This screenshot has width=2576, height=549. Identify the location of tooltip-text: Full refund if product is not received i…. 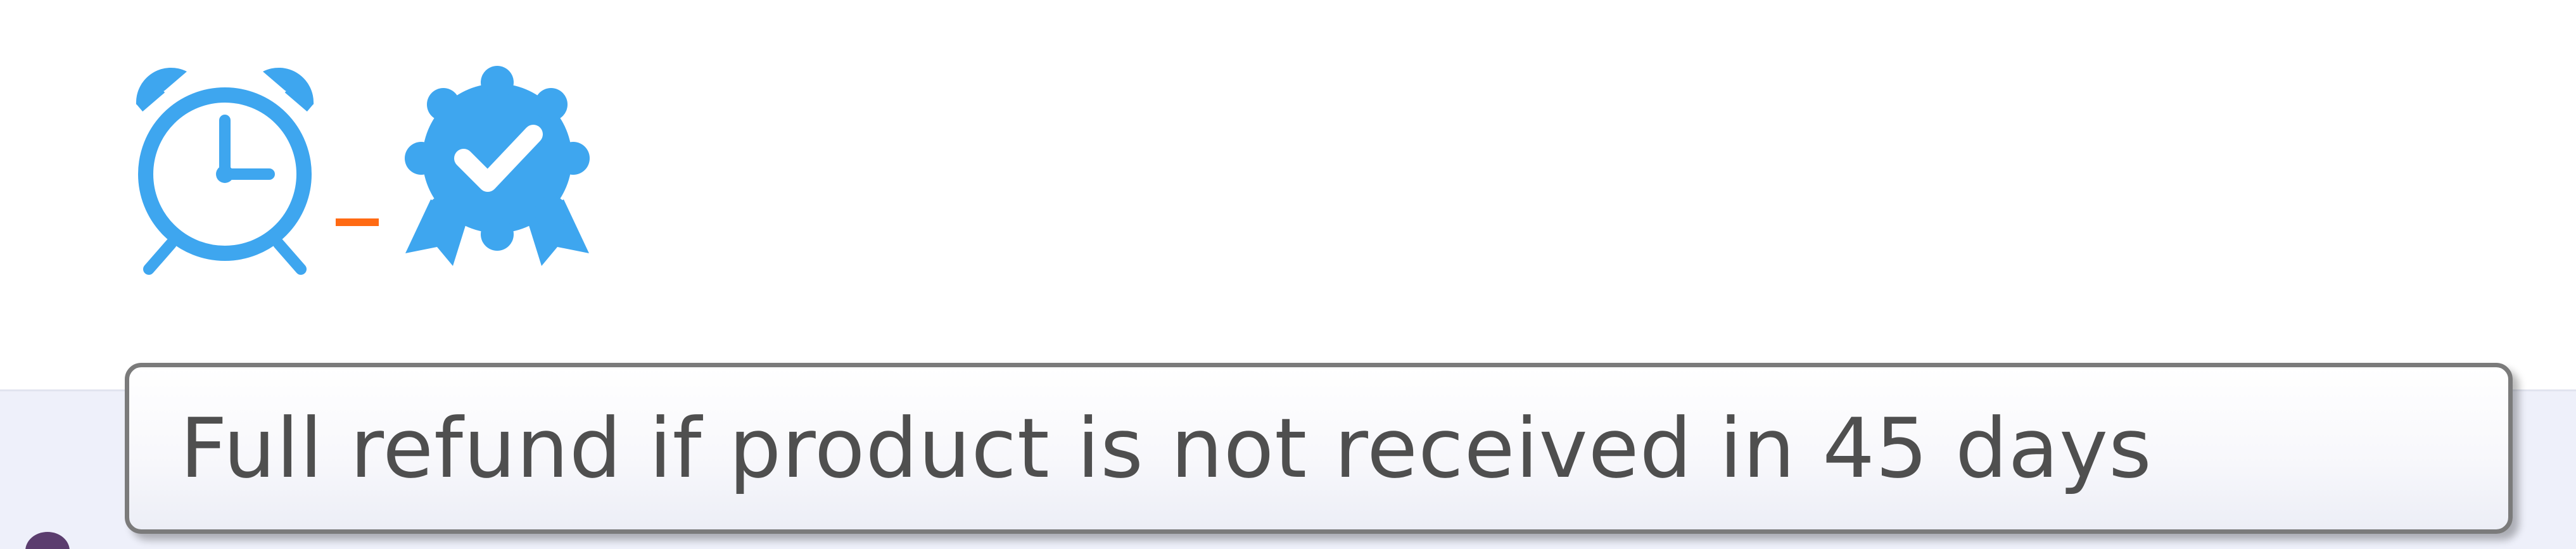
(1166, 448).